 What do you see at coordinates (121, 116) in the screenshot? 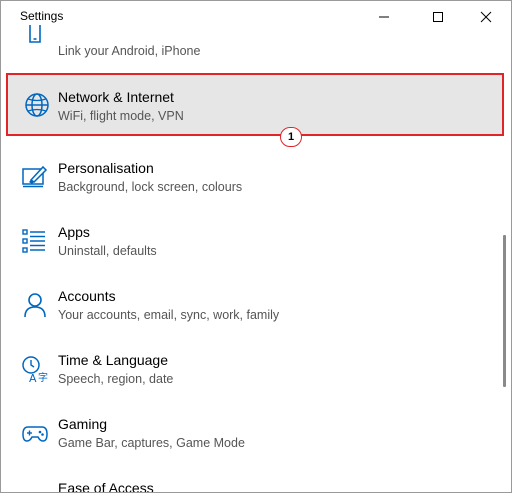
I see `settings-item-desc: WiFi, flight mode, VPN` at bounding box center [121, 116].